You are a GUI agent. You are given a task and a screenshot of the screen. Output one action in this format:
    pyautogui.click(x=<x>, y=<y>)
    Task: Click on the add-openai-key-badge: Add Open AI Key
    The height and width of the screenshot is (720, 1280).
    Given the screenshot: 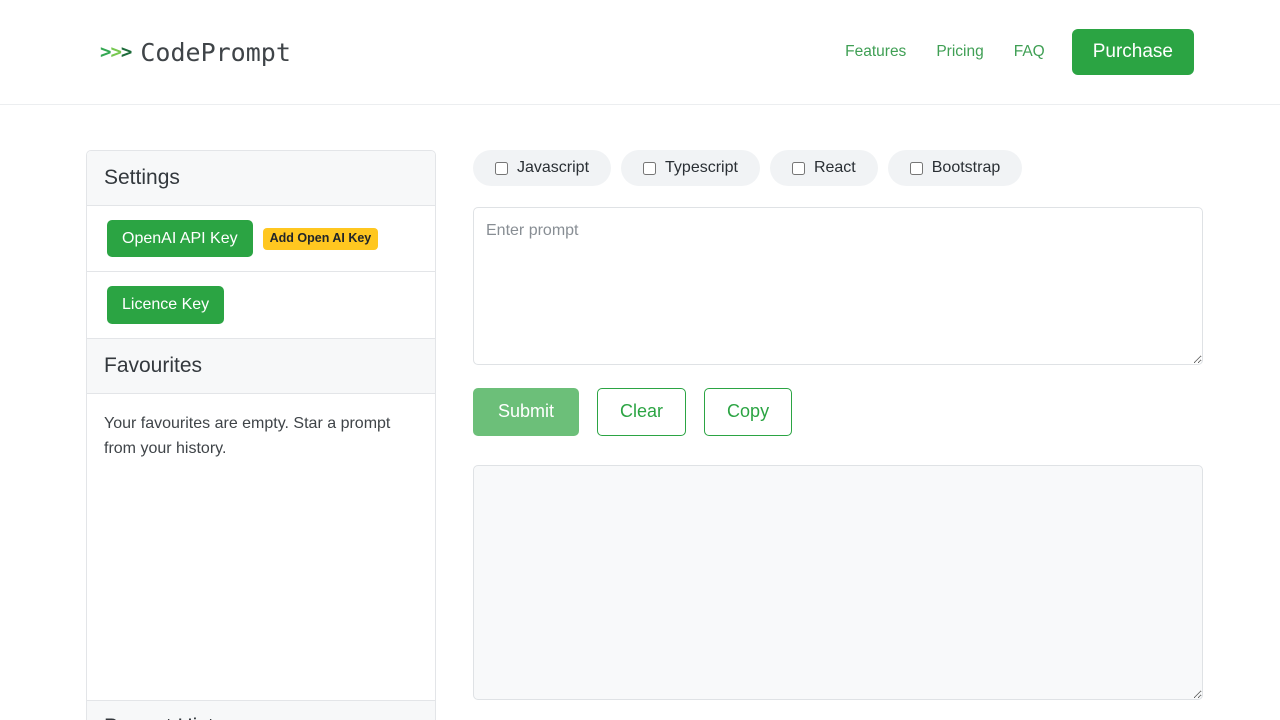 What is the action you would take?
    pyautogui.click(x=320, y=238)
    